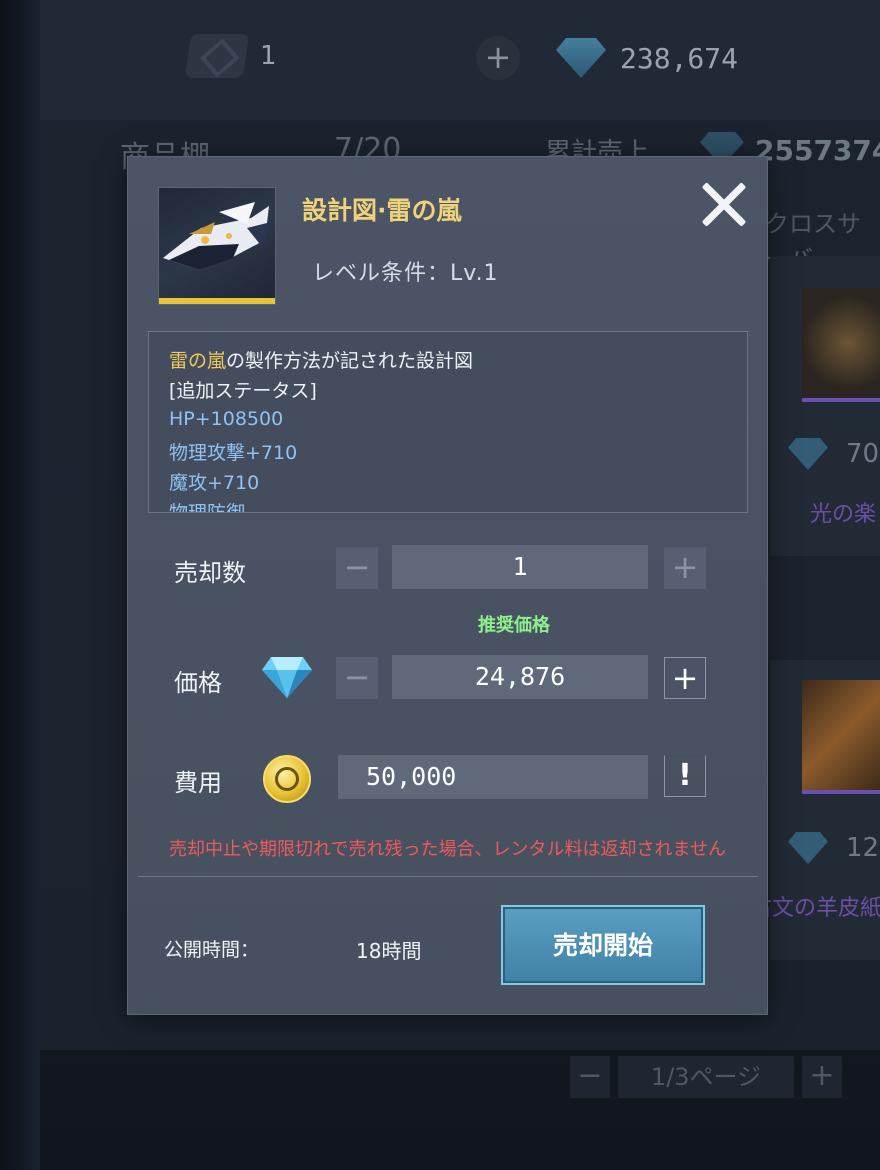 Image resolution: width=880 pixels, height=1170 pixels. I want to click on item-thumbnail, so click(217, 246).